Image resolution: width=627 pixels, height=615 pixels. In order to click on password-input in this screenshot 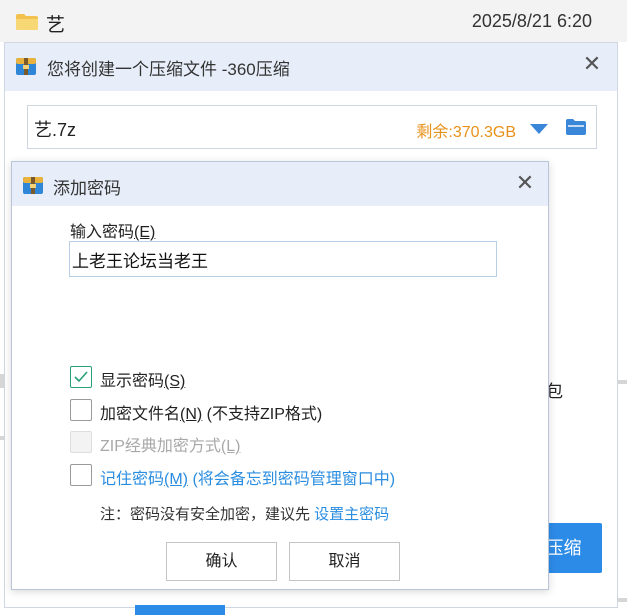, I will do `click(283, 259)`.